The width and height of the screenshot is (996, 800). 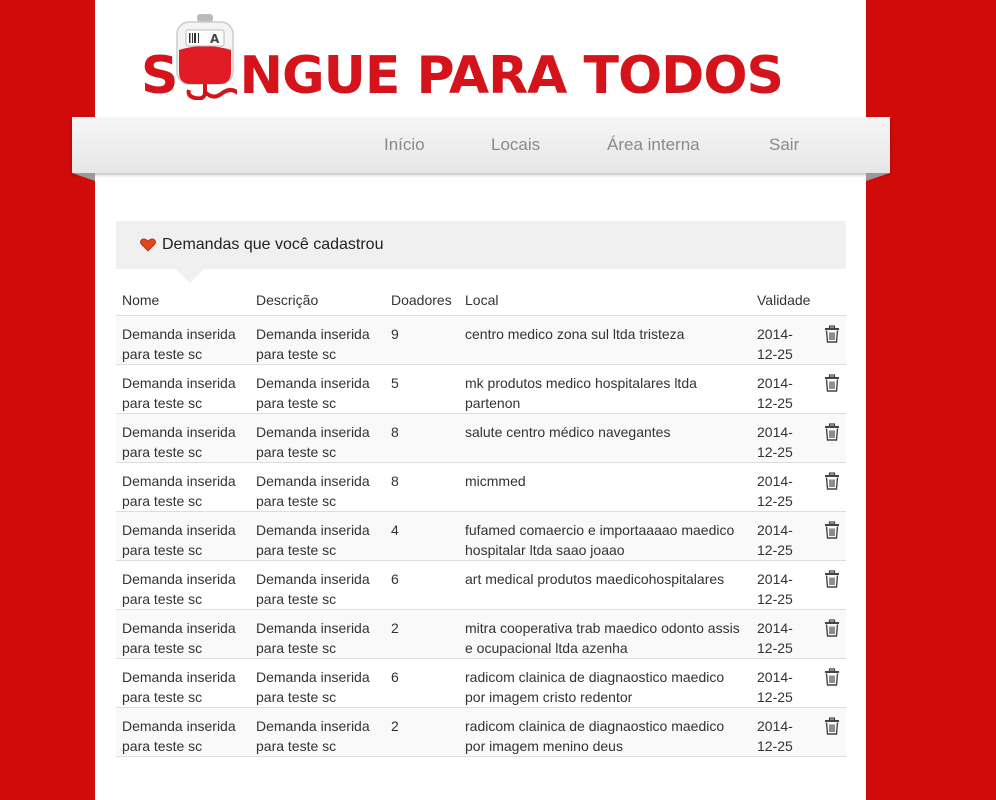 What do you see at coordinates (605, 487) in the screenshot?
I see `cell-local: micmmed` at bounding box center [605, 487].